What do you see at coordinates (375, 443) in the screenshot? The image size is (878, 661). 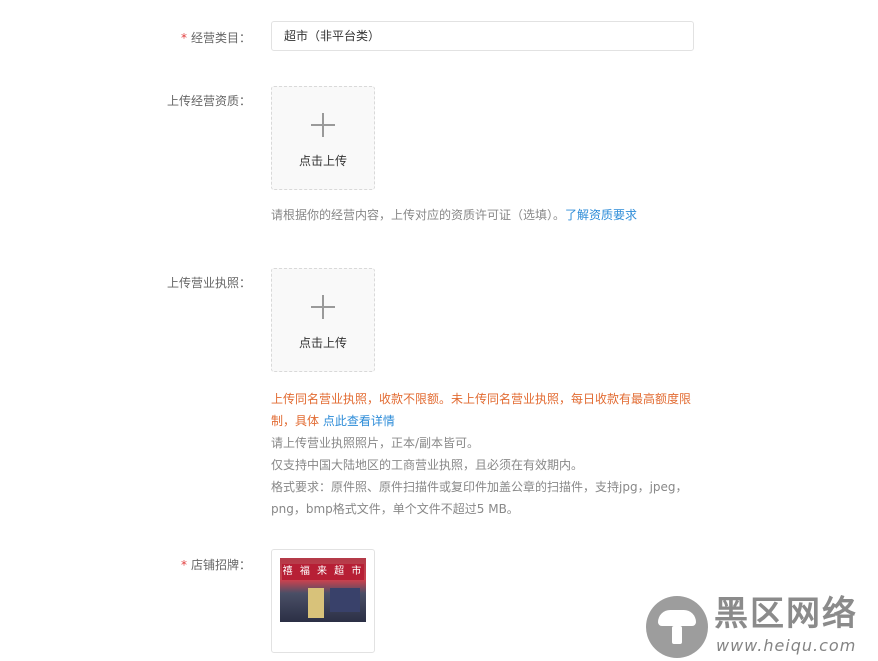 I see `license-note: 请上传营业执照照片，正本/副本皆可。` at bounding box center [375, 443].